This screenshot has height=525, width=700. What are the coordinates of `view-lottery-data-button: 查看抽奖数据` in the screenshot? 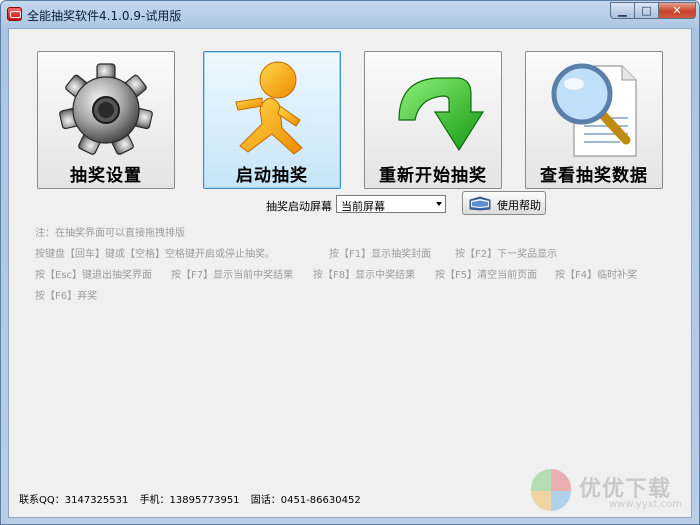 It's located at (594, 120).